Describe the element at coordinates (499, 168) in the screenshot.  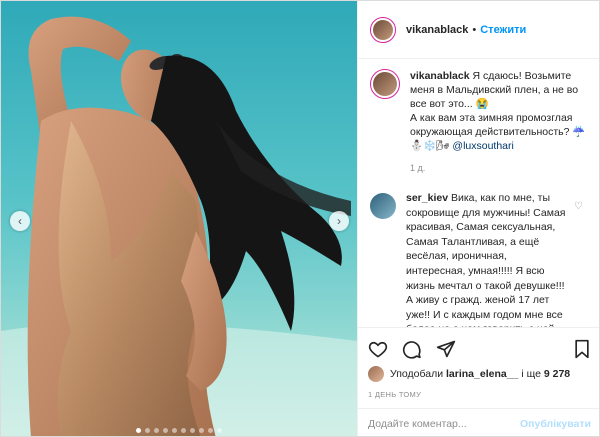
I see `caption-time: 1 д.` at that location.